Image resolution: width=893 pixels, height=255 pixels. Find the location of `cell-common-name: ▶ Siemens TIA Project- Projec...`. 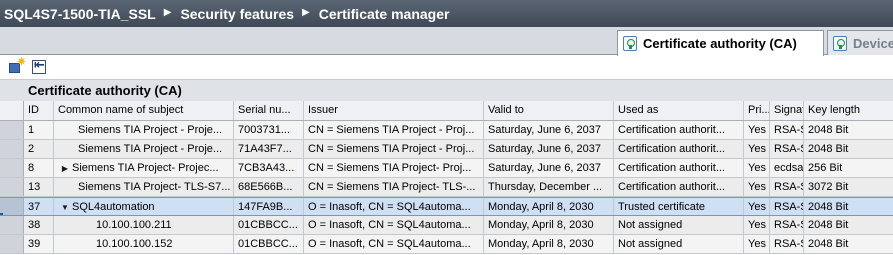

cell-common-name: ▶ Siemens TIA Project- Projec... is located at coordinates (144, 168).